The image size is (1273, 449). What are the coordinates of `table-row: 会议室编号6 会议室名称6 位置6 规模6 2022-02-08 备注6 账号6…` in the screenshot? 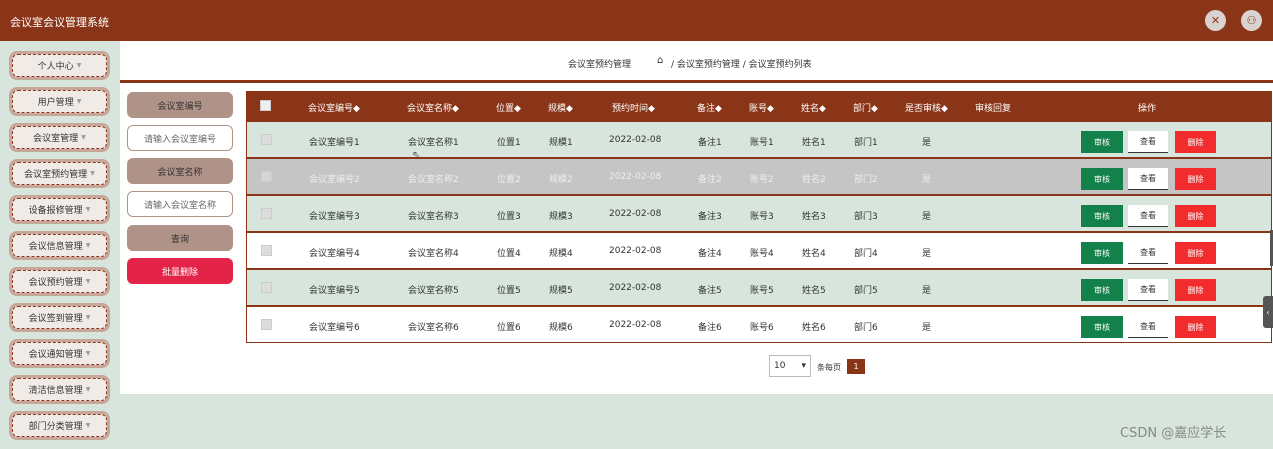 It's located at (759, 324).